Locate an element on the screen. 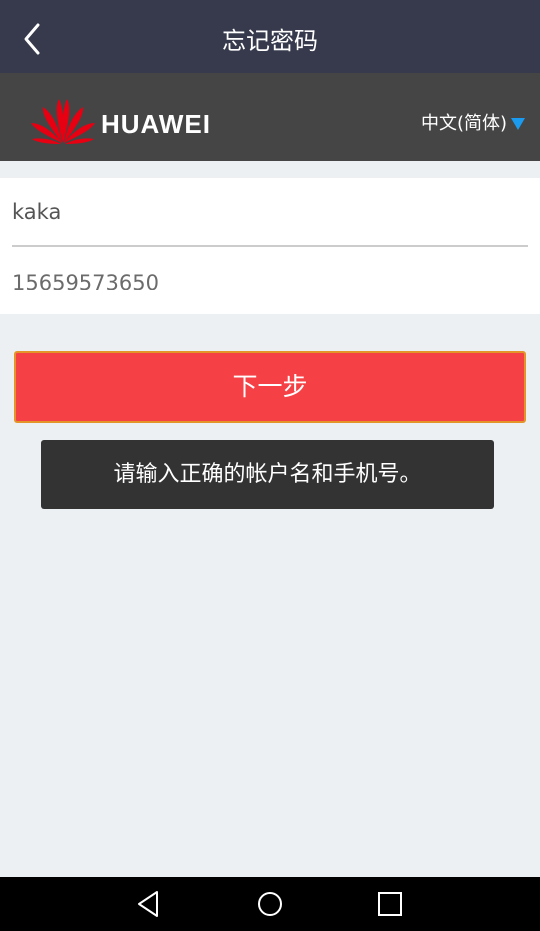  title-bar: 忘记密码 is located at coordinates (270, 36).